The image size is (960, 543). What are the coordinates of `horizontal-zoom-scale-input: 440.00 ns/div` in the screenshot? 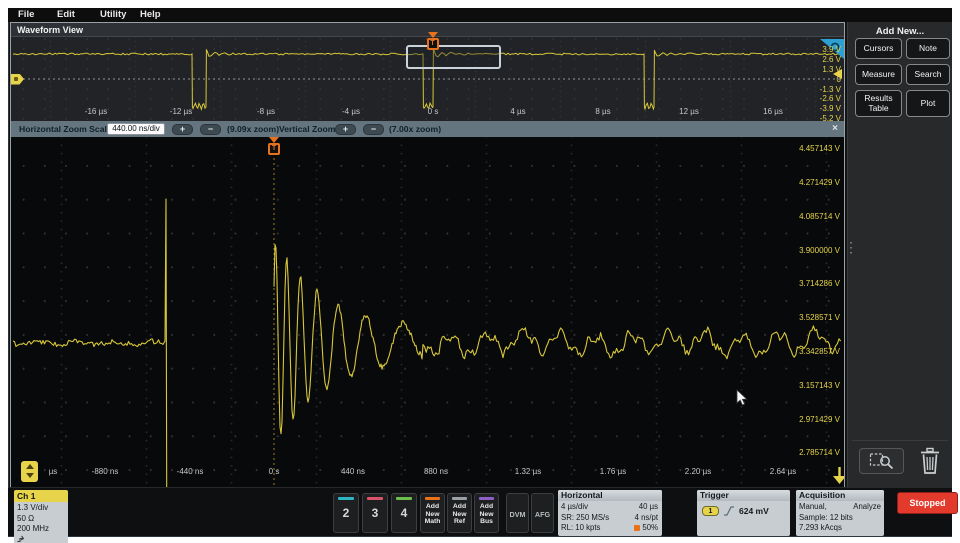 It's located at (136, 129).